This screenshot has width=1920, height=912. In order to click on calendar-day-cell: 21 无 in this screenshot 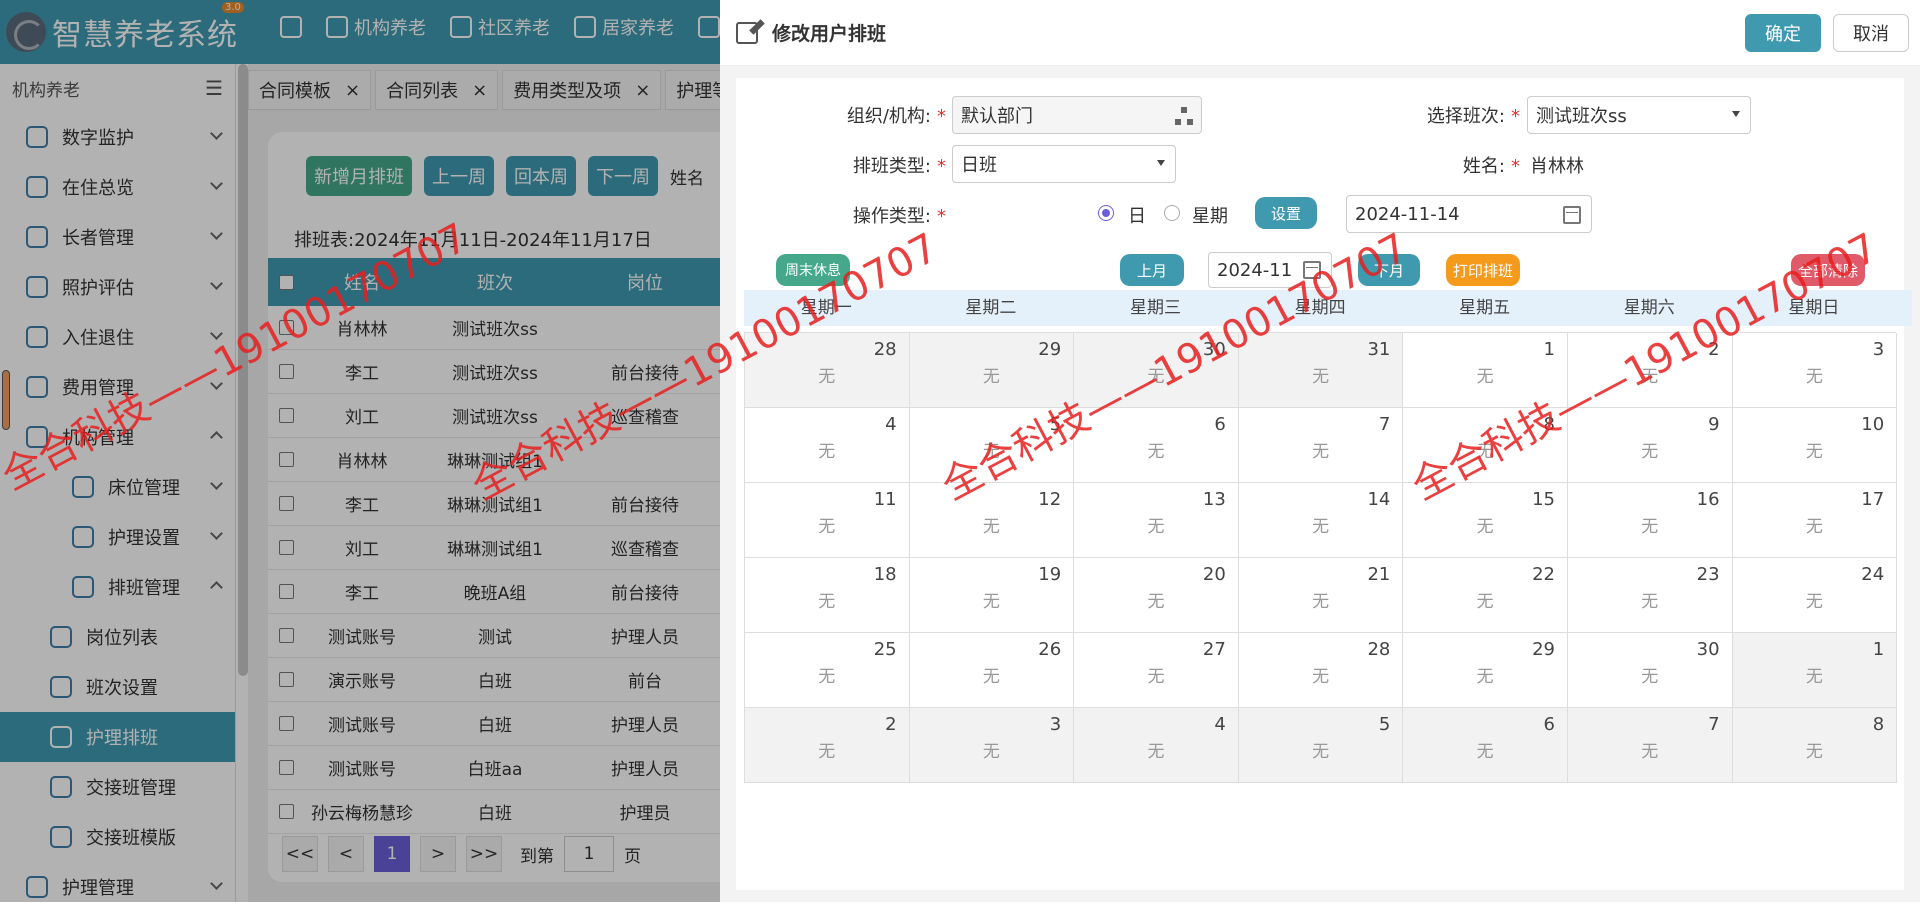, I will do `click(1321, 595)`.